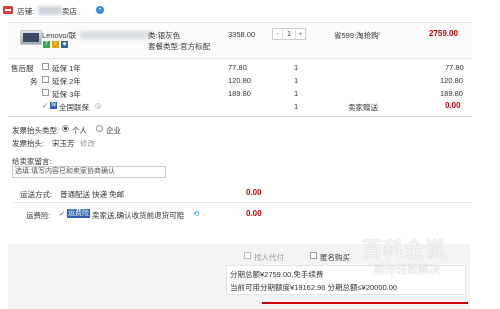 The image size is (500, 309). I want to click on shop-icon, so click(8, 10).